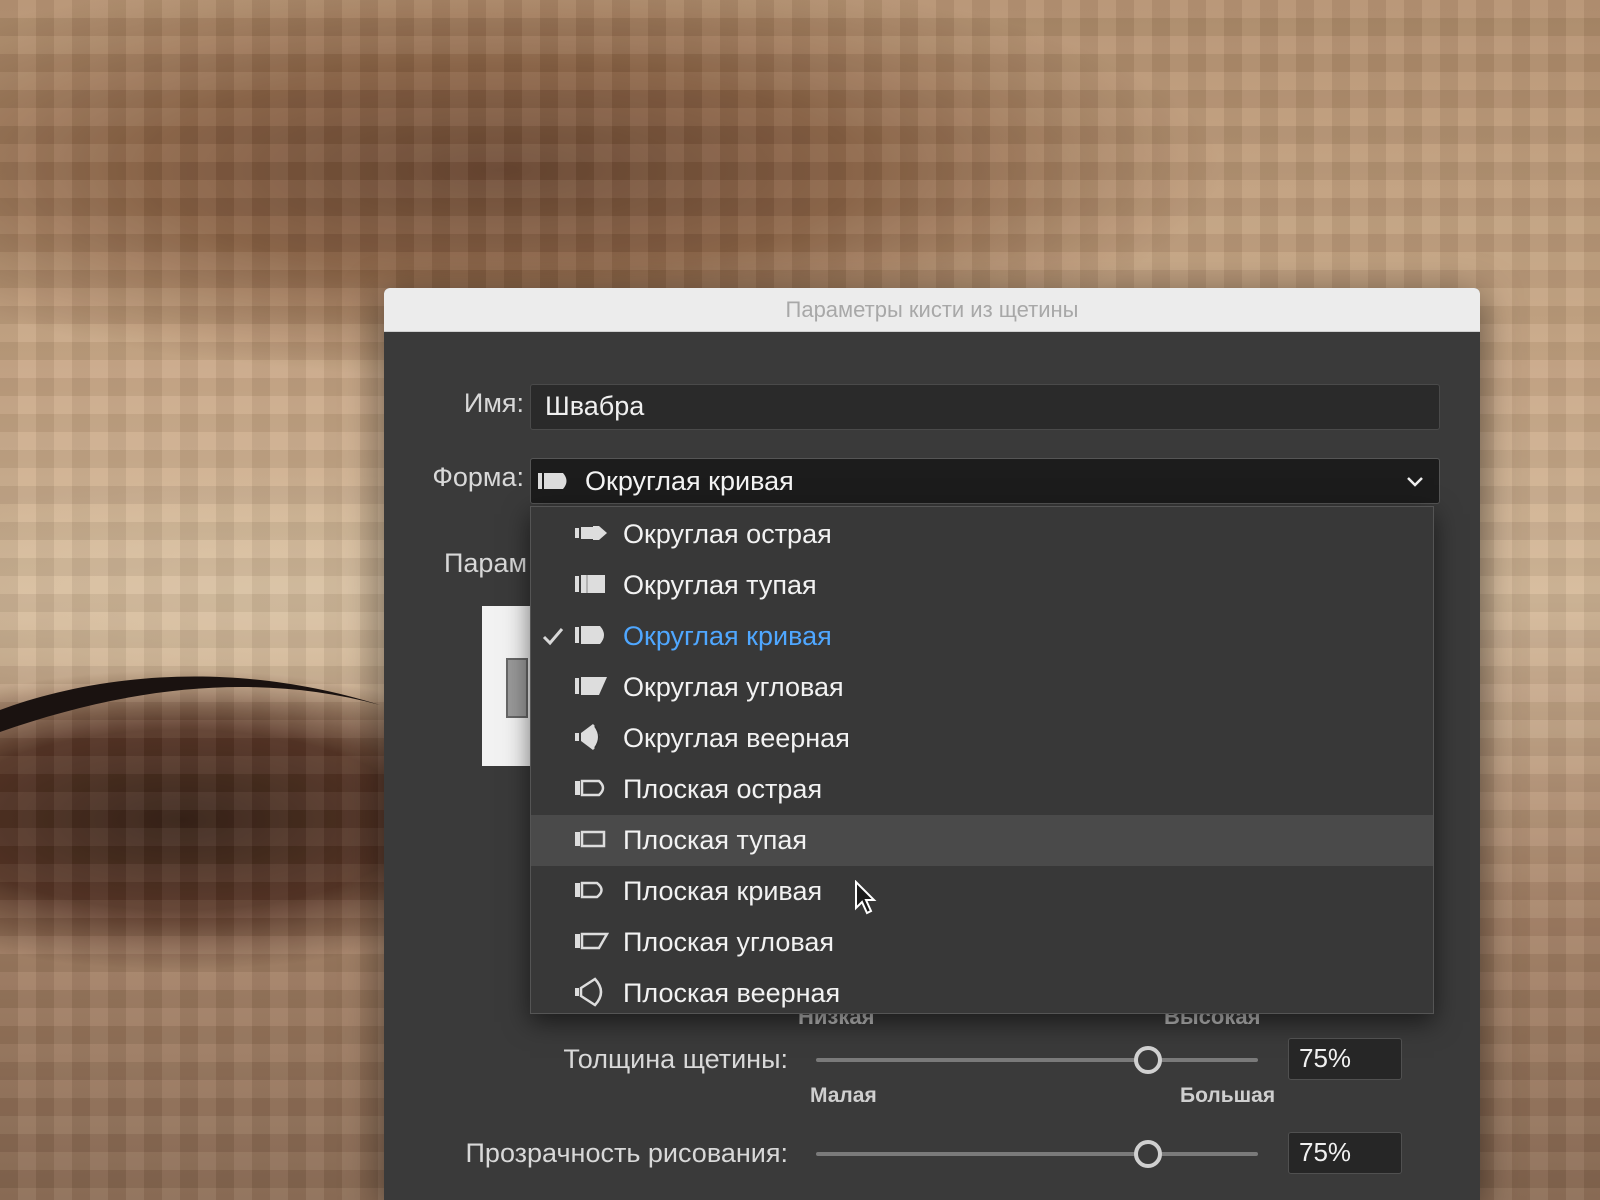  I want to click on shape-label: Форма:, so click(478, 477).